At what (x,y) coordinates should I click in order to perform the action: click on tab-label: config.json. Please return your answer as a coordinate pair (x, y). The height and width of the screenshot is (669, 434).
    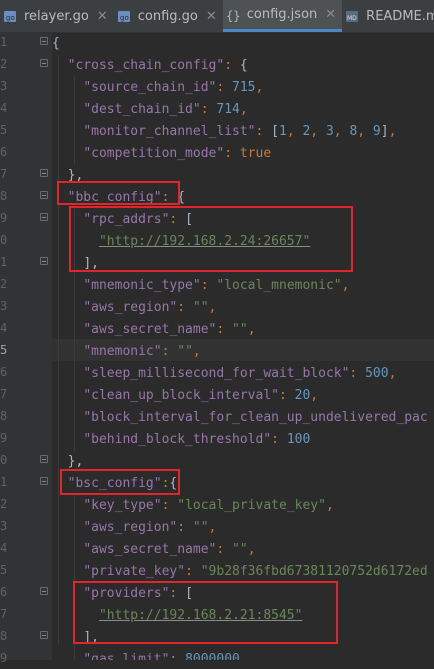
    Looking at the image, I should click on (282, 14).